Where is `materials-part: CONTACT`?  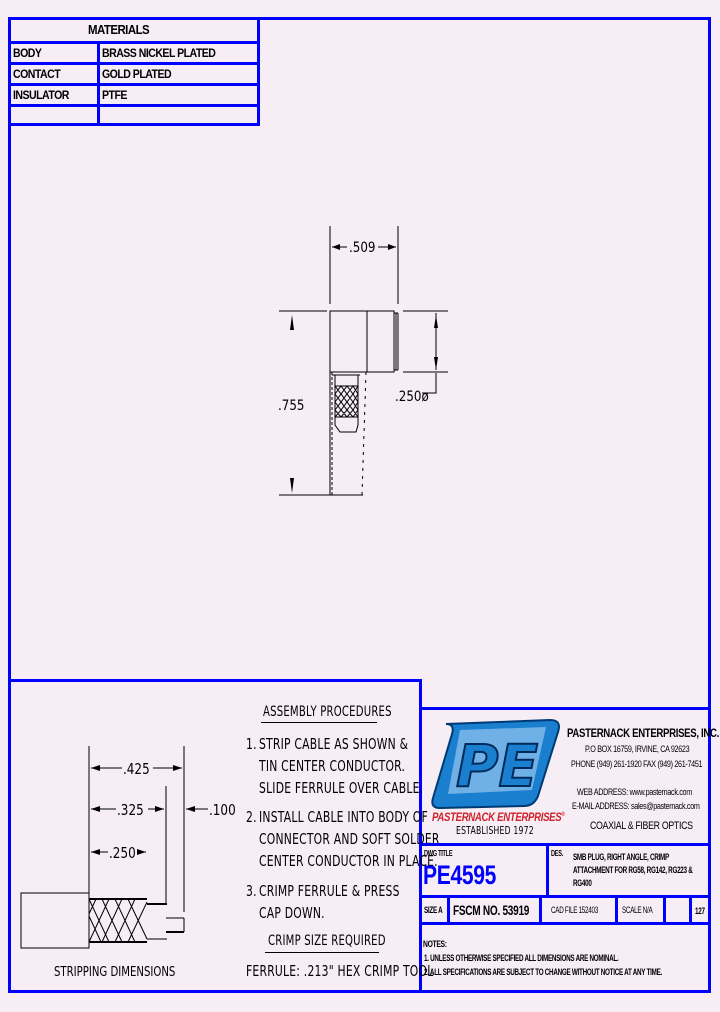 materials-part: CONTACT is located at coordinates (37, 74).